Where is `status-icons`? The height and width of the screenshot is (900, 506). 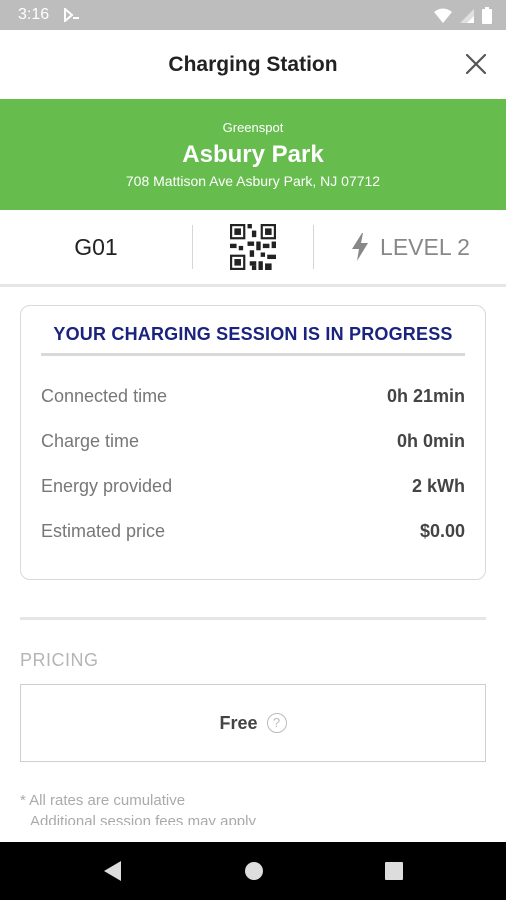
status-icons is located at coordinates (463, 15).